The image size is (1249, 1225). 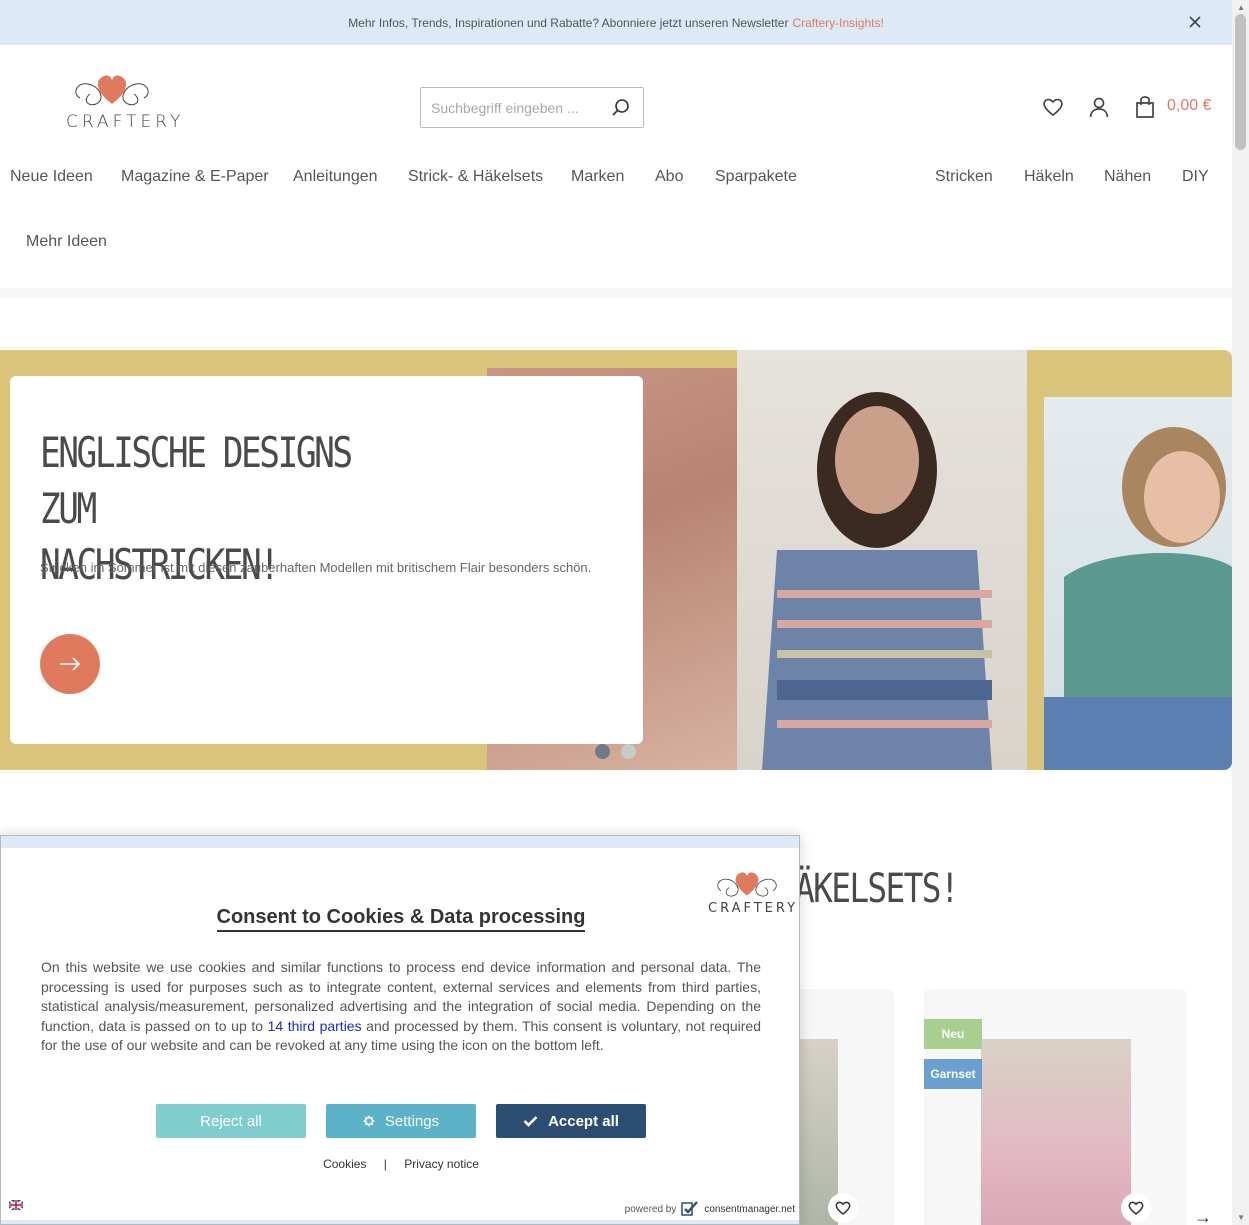 I want to click on user-icon, so click(x=1099, y=107).